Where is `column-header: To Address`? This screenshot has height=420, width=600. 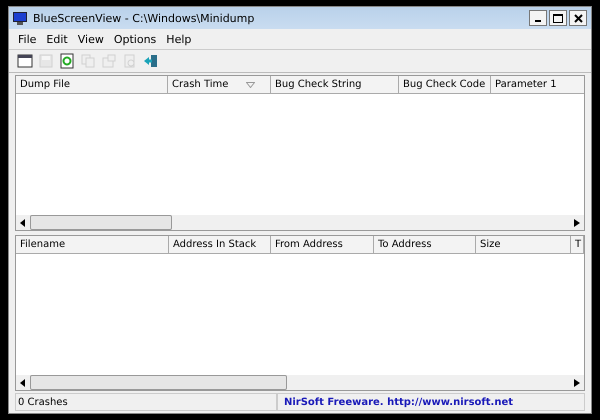
column-header: To Address is located at coordinates (425, 244).